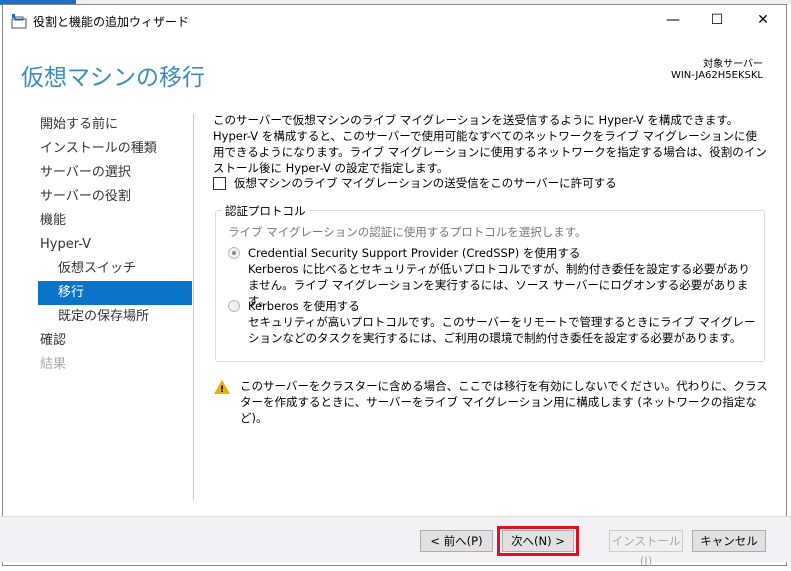  Describe the element at coordinates (111, 22) in the screenshot. I see `window-title: 役割と機能の追加ウィザード` at that location.